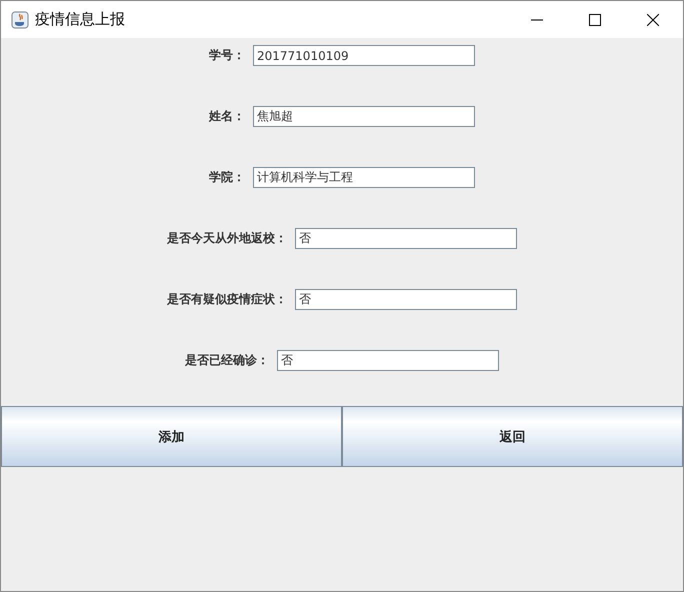  What do you see at coordinates (364, 55) in the screenshot?
I see `input-field: 201771010109` at bounding box center [364, 55].